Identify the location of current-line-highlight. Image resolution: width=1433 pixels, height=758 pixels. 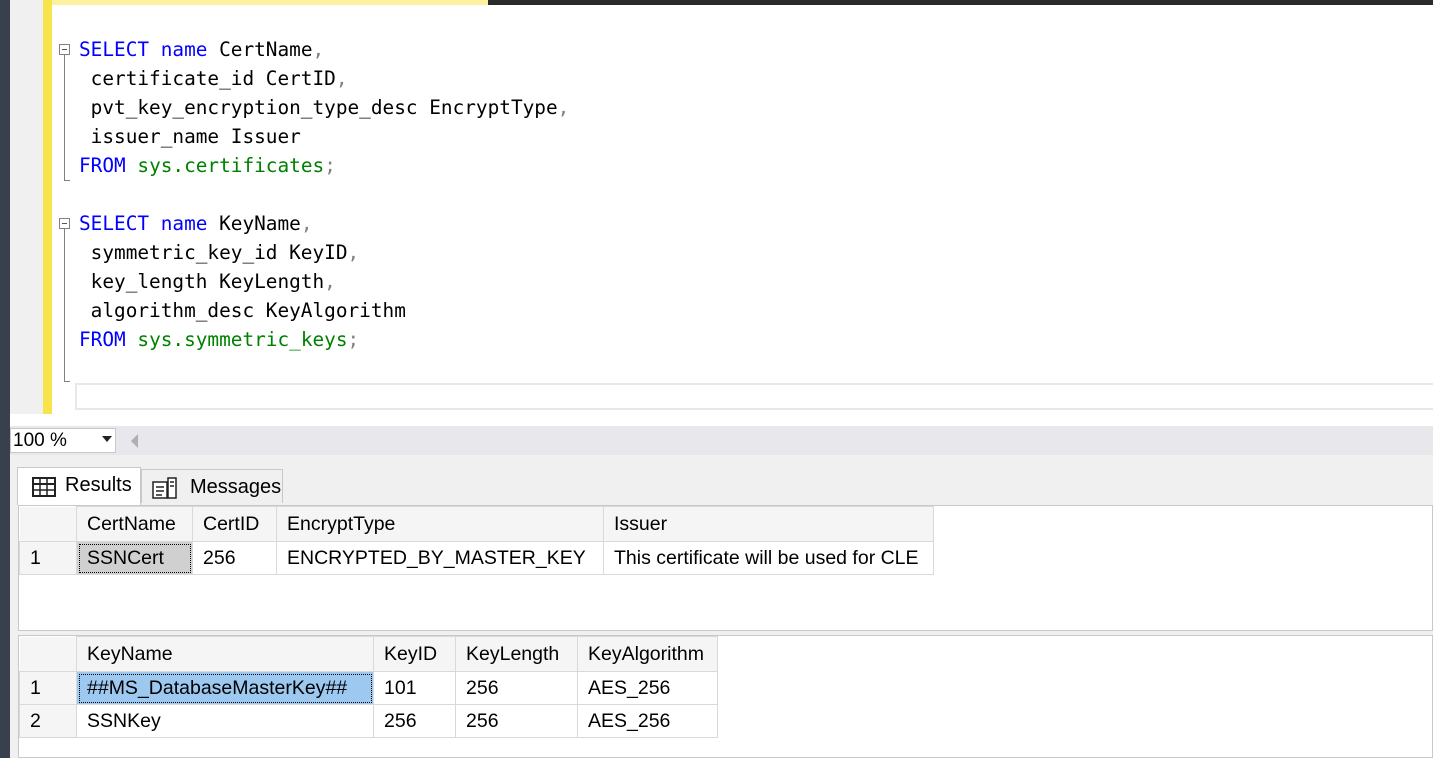
(754, 396).